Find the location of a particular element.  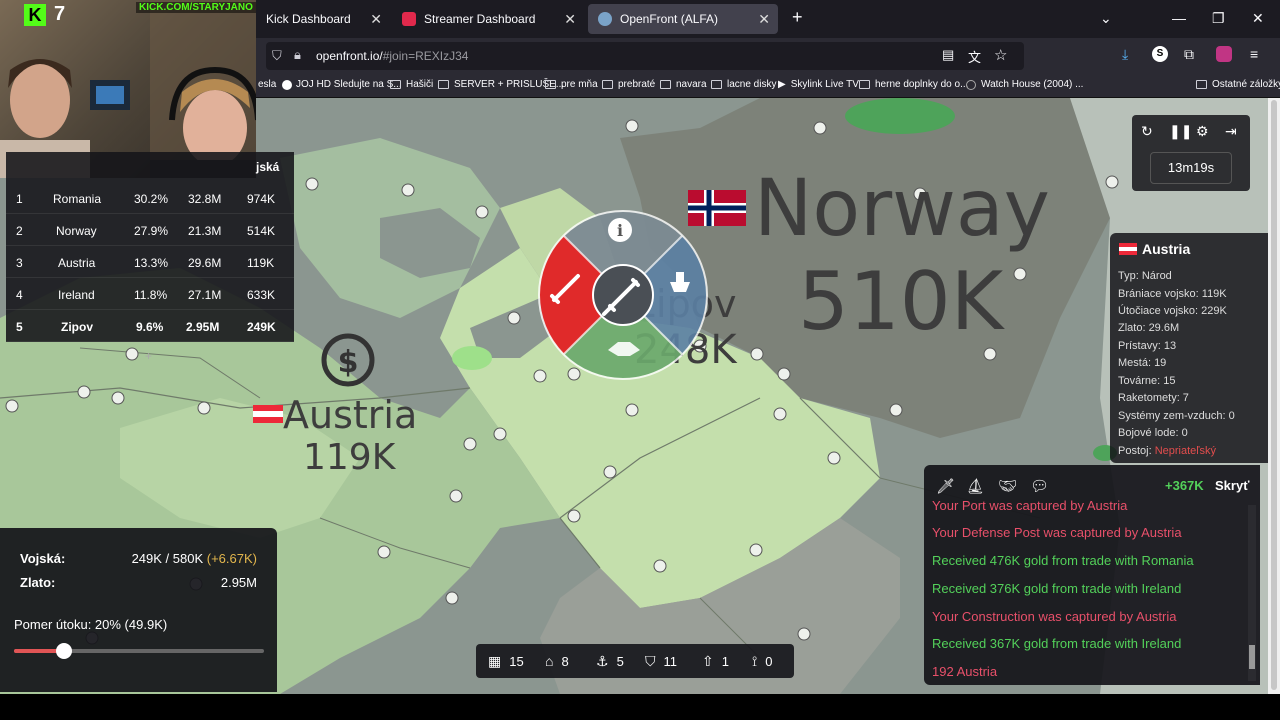

chat-filter-icon: 💬︎ is located at coordinates (1039, 486).